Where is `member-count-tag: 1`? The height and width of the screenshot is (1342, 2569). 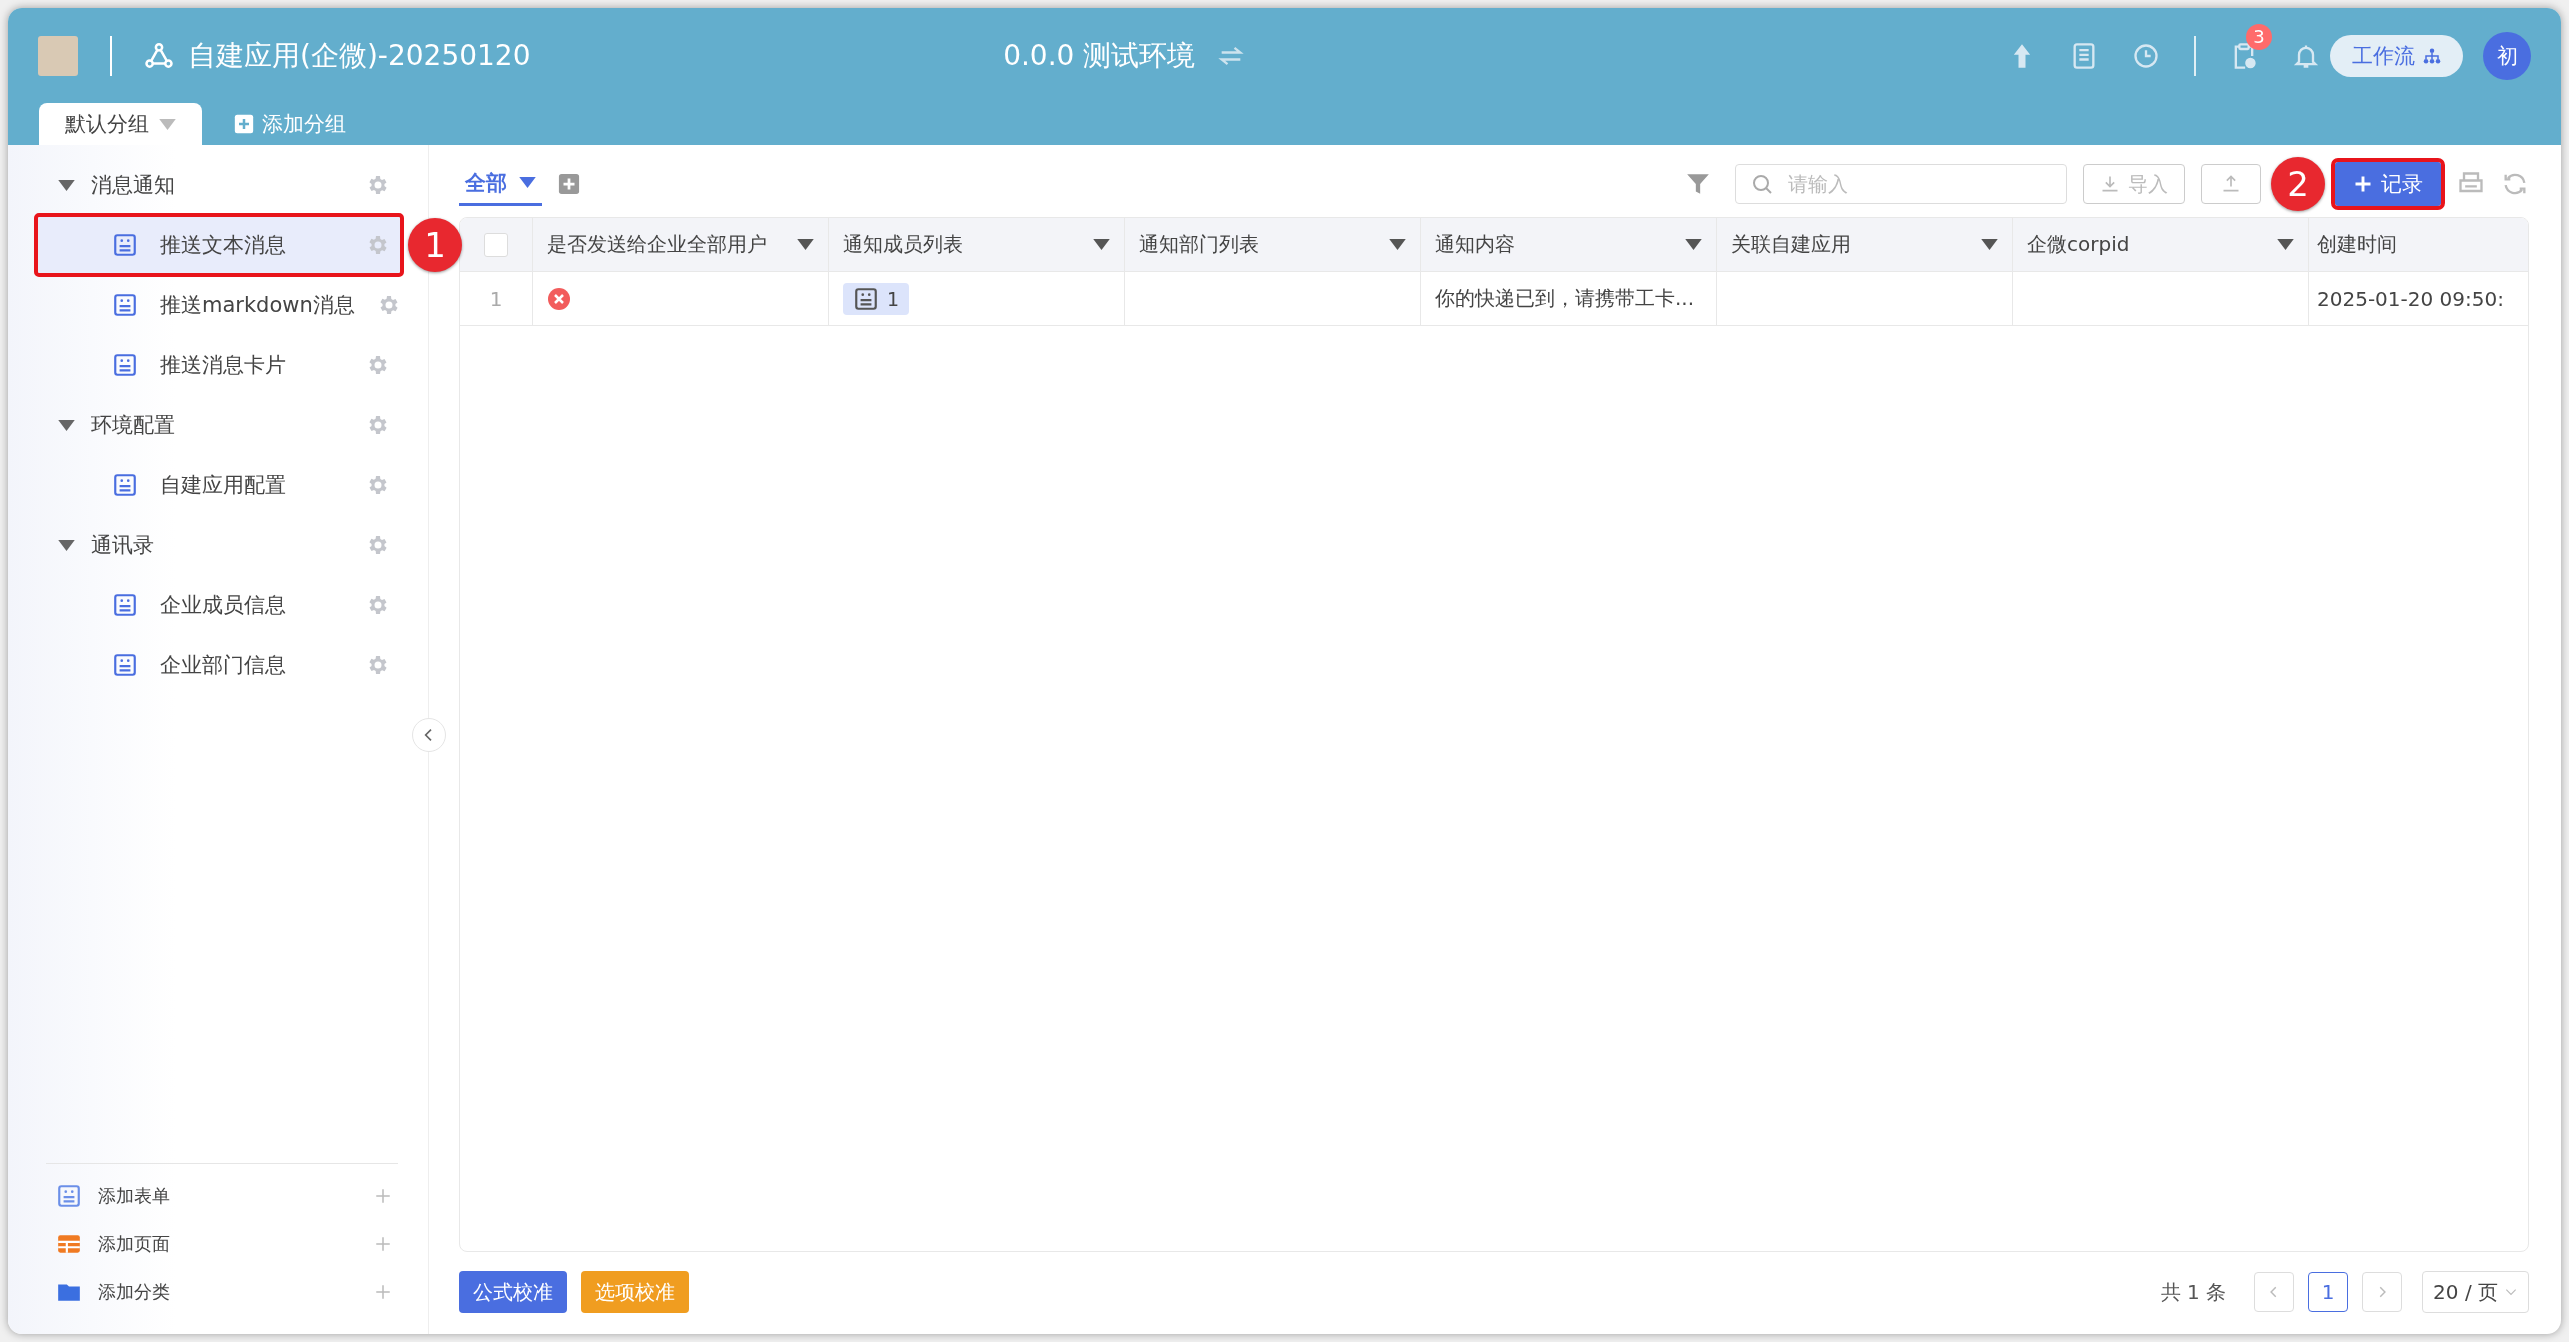
member-count-tag: 1 is located at coordinates (876, 298).